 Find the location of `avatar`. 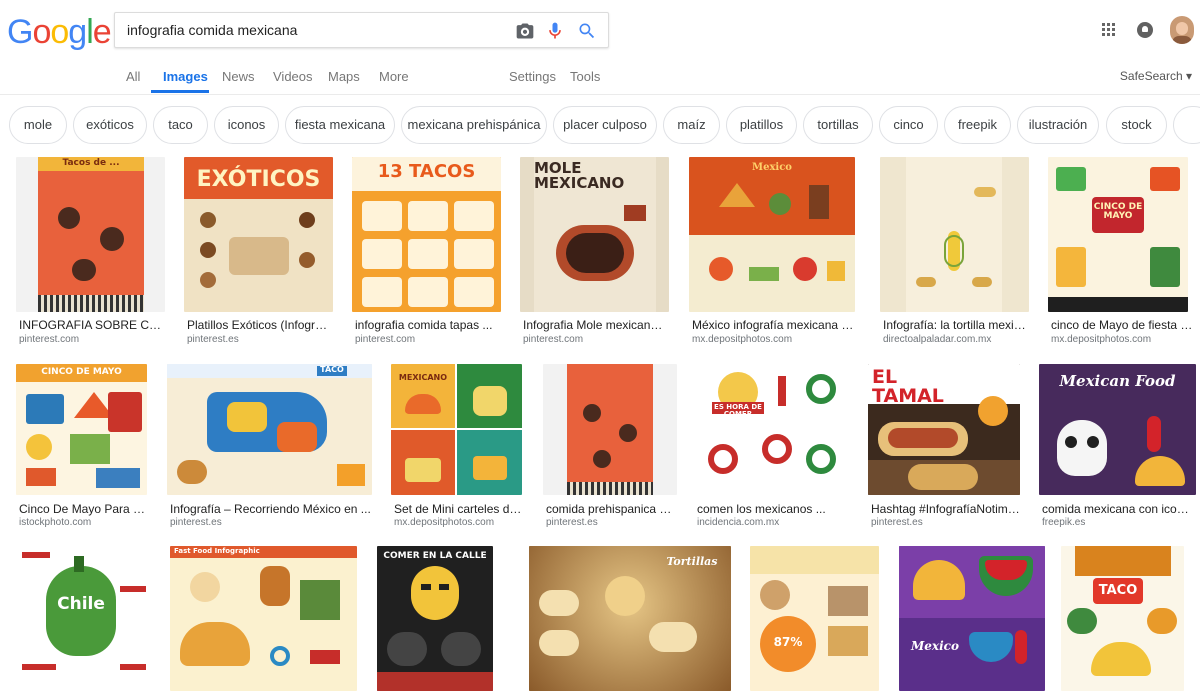

avatar is located at coordinates (1182, 30).